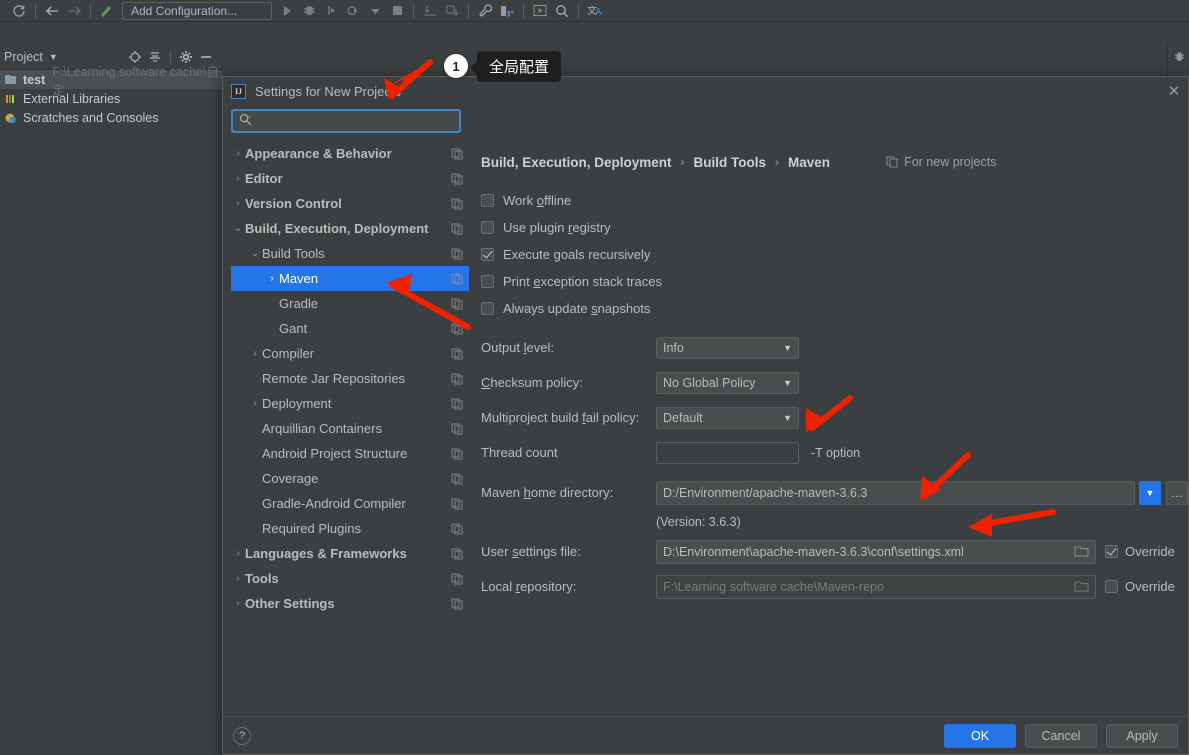 The height and width of the screenshot is (755, 1189). Describe the element at coordinates (834, 200) in the screenshot. I see `checkbox-row-work-offline: Work offline` at that location.